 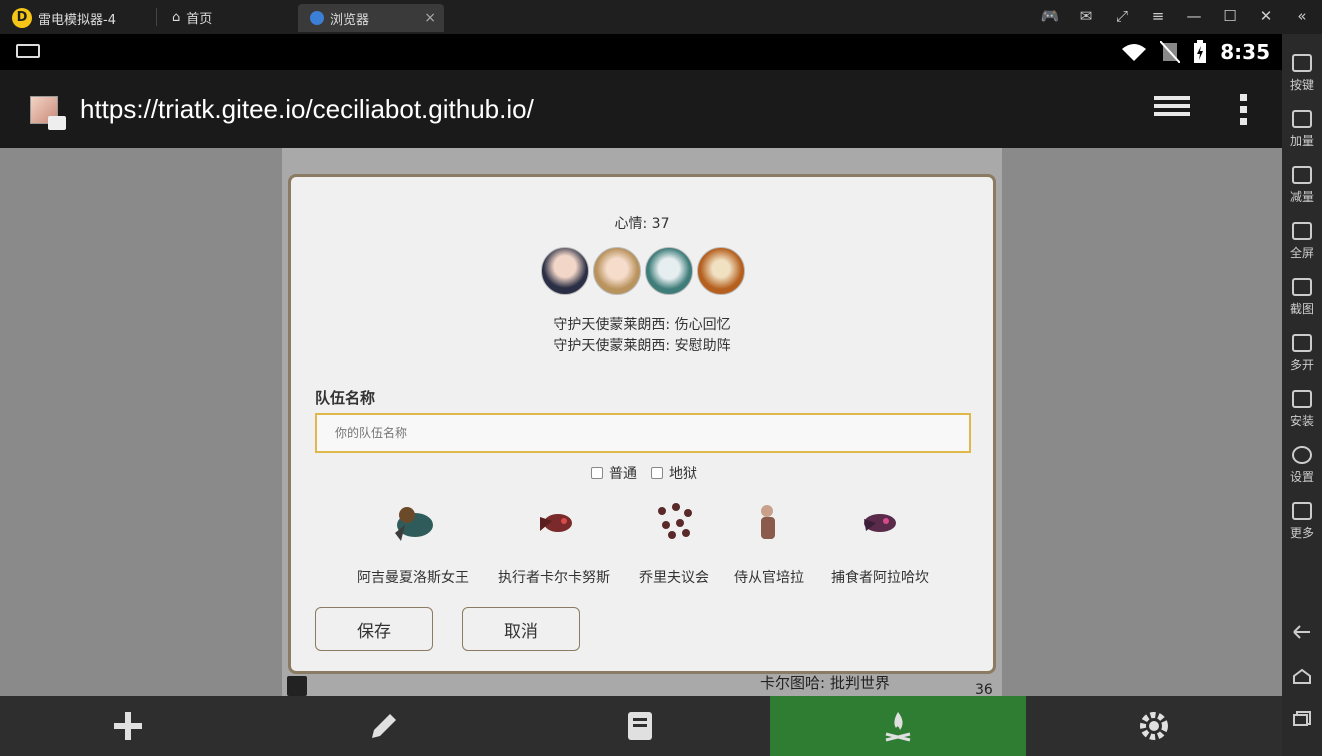 What do you see at coordinates (1302, 409) in the screenshot?
I see `rail-install-apk: 安装` at bounding box center [1302, 409].